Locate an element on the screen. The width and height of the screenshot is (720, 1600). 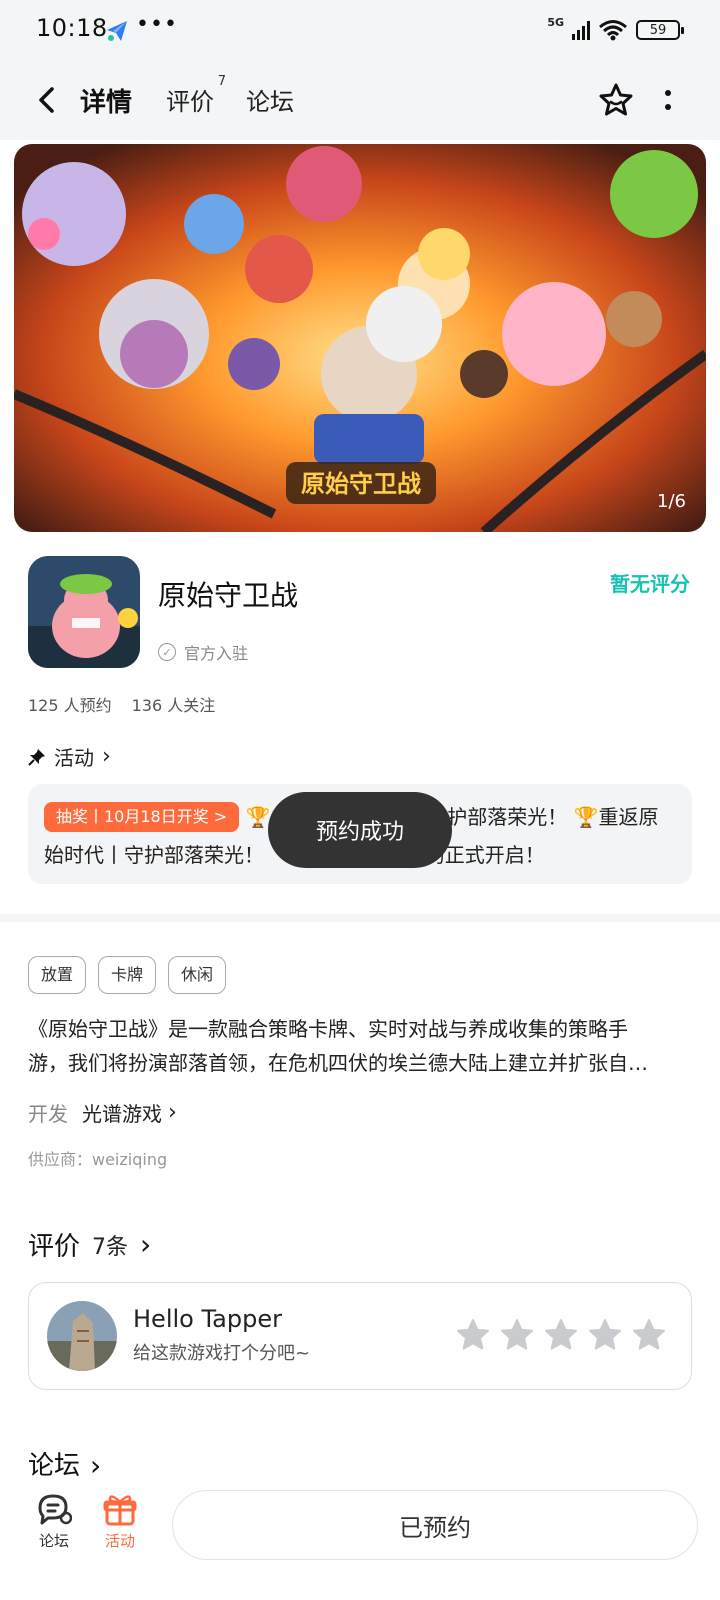
reviews-title: 评价 is located at coordinates (54, 1247).